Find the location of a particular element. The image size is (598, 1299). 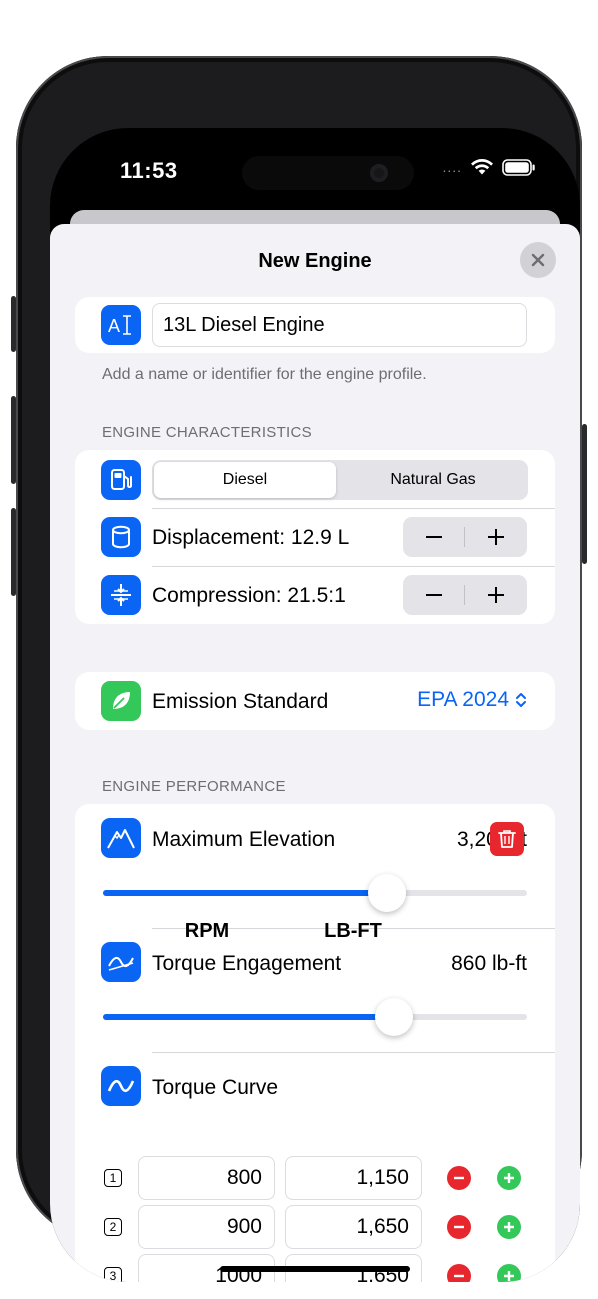

row-index-badge: 1 is located at coordinates (113, 1178).